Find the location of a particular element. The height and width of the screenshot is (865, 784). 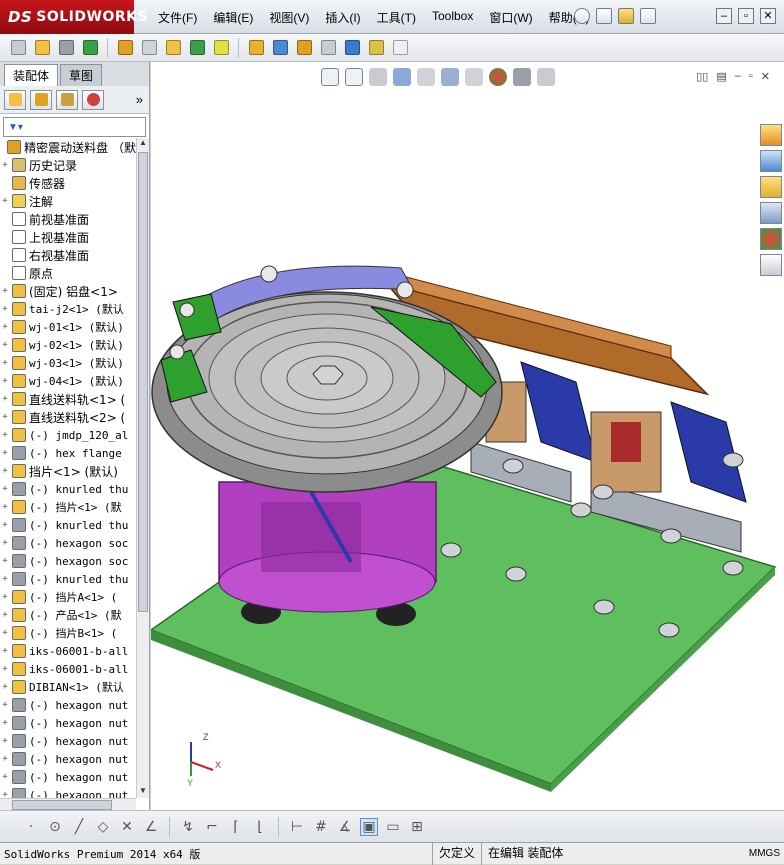

line-icon: ╱ is located at coordinates (79, 827).